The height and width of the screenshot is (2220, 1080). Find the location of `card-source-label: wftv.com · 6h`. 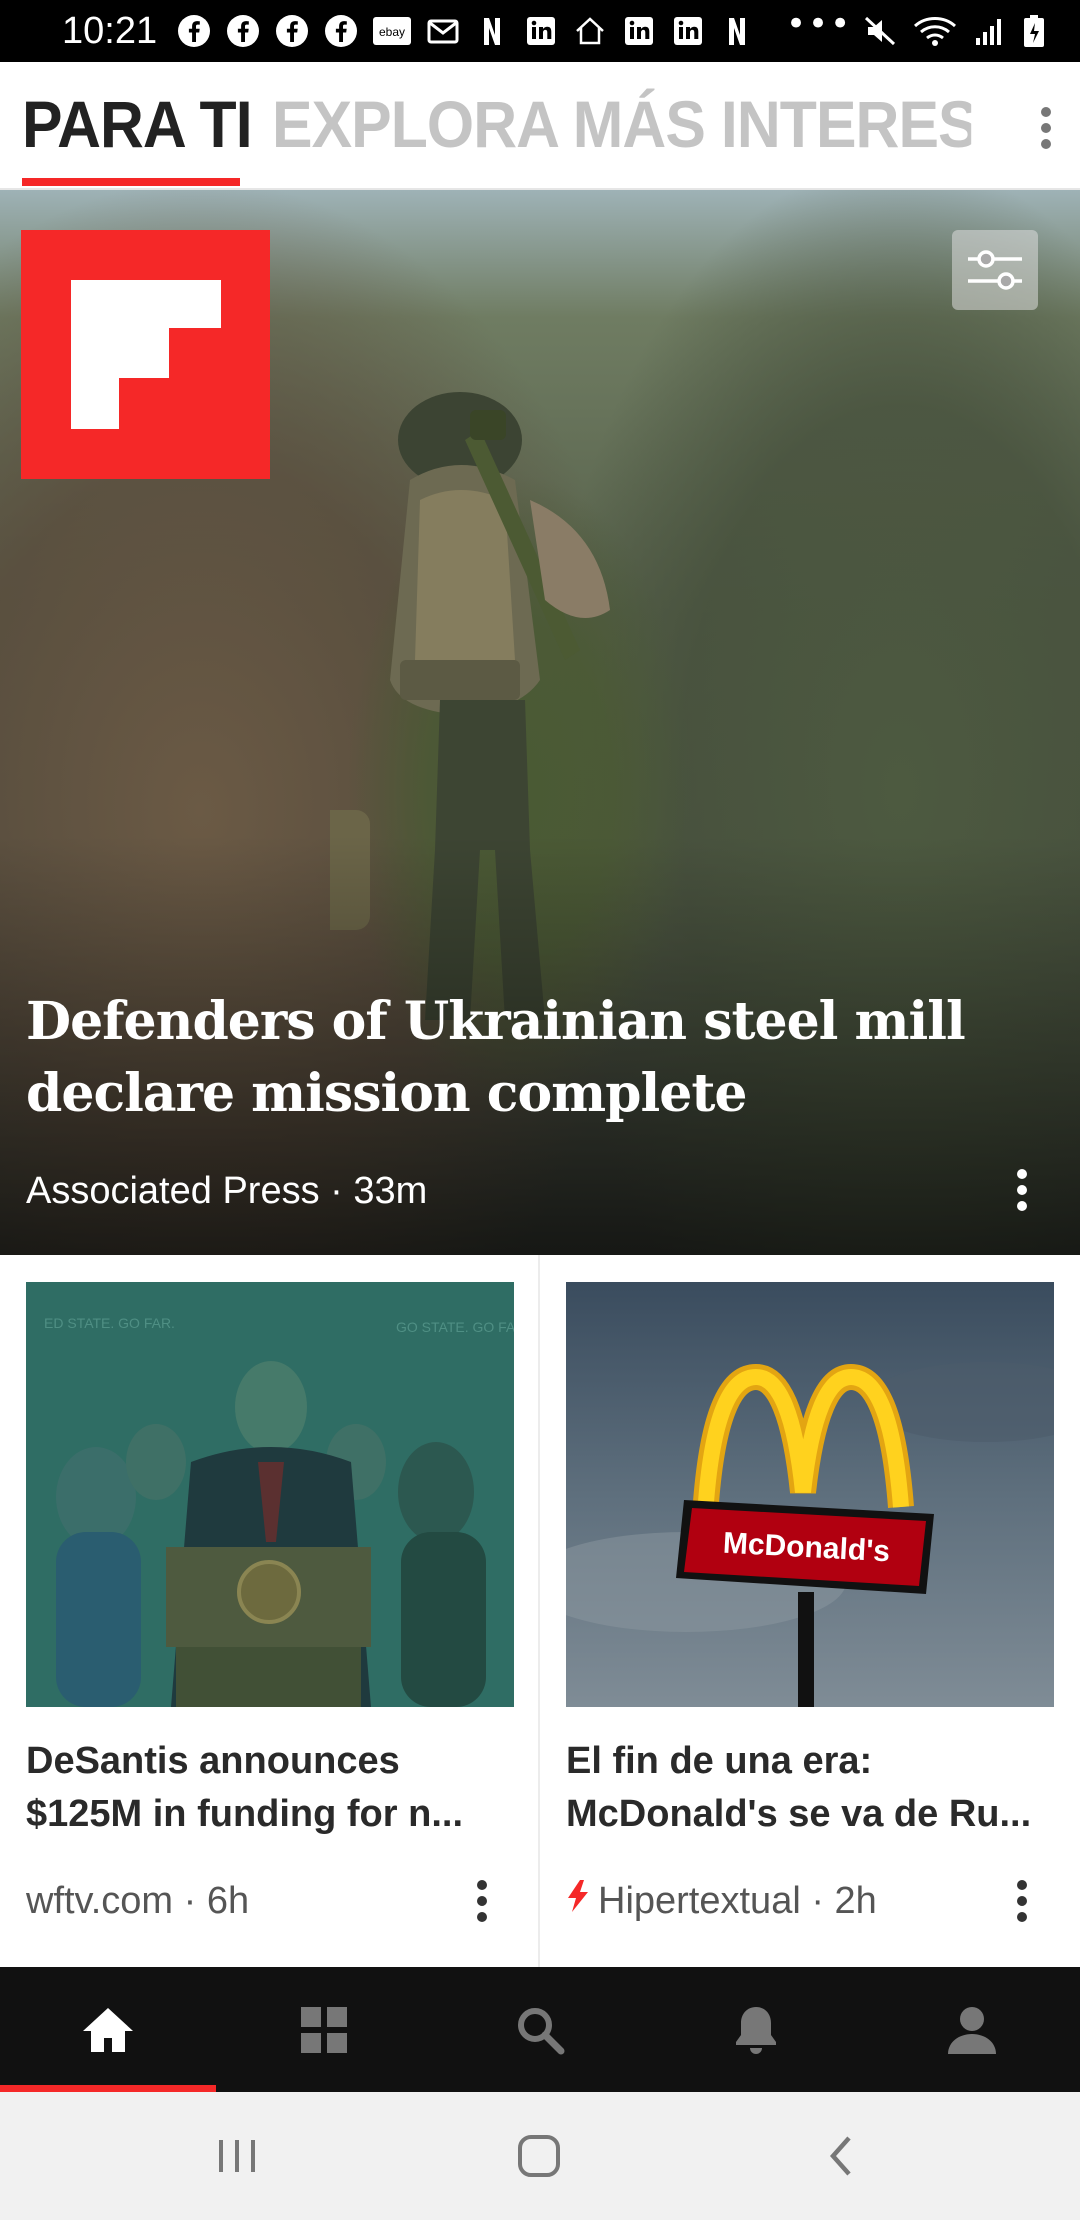

card-source-label: wftv.com · 6h is located at coordinates (138, 1901).